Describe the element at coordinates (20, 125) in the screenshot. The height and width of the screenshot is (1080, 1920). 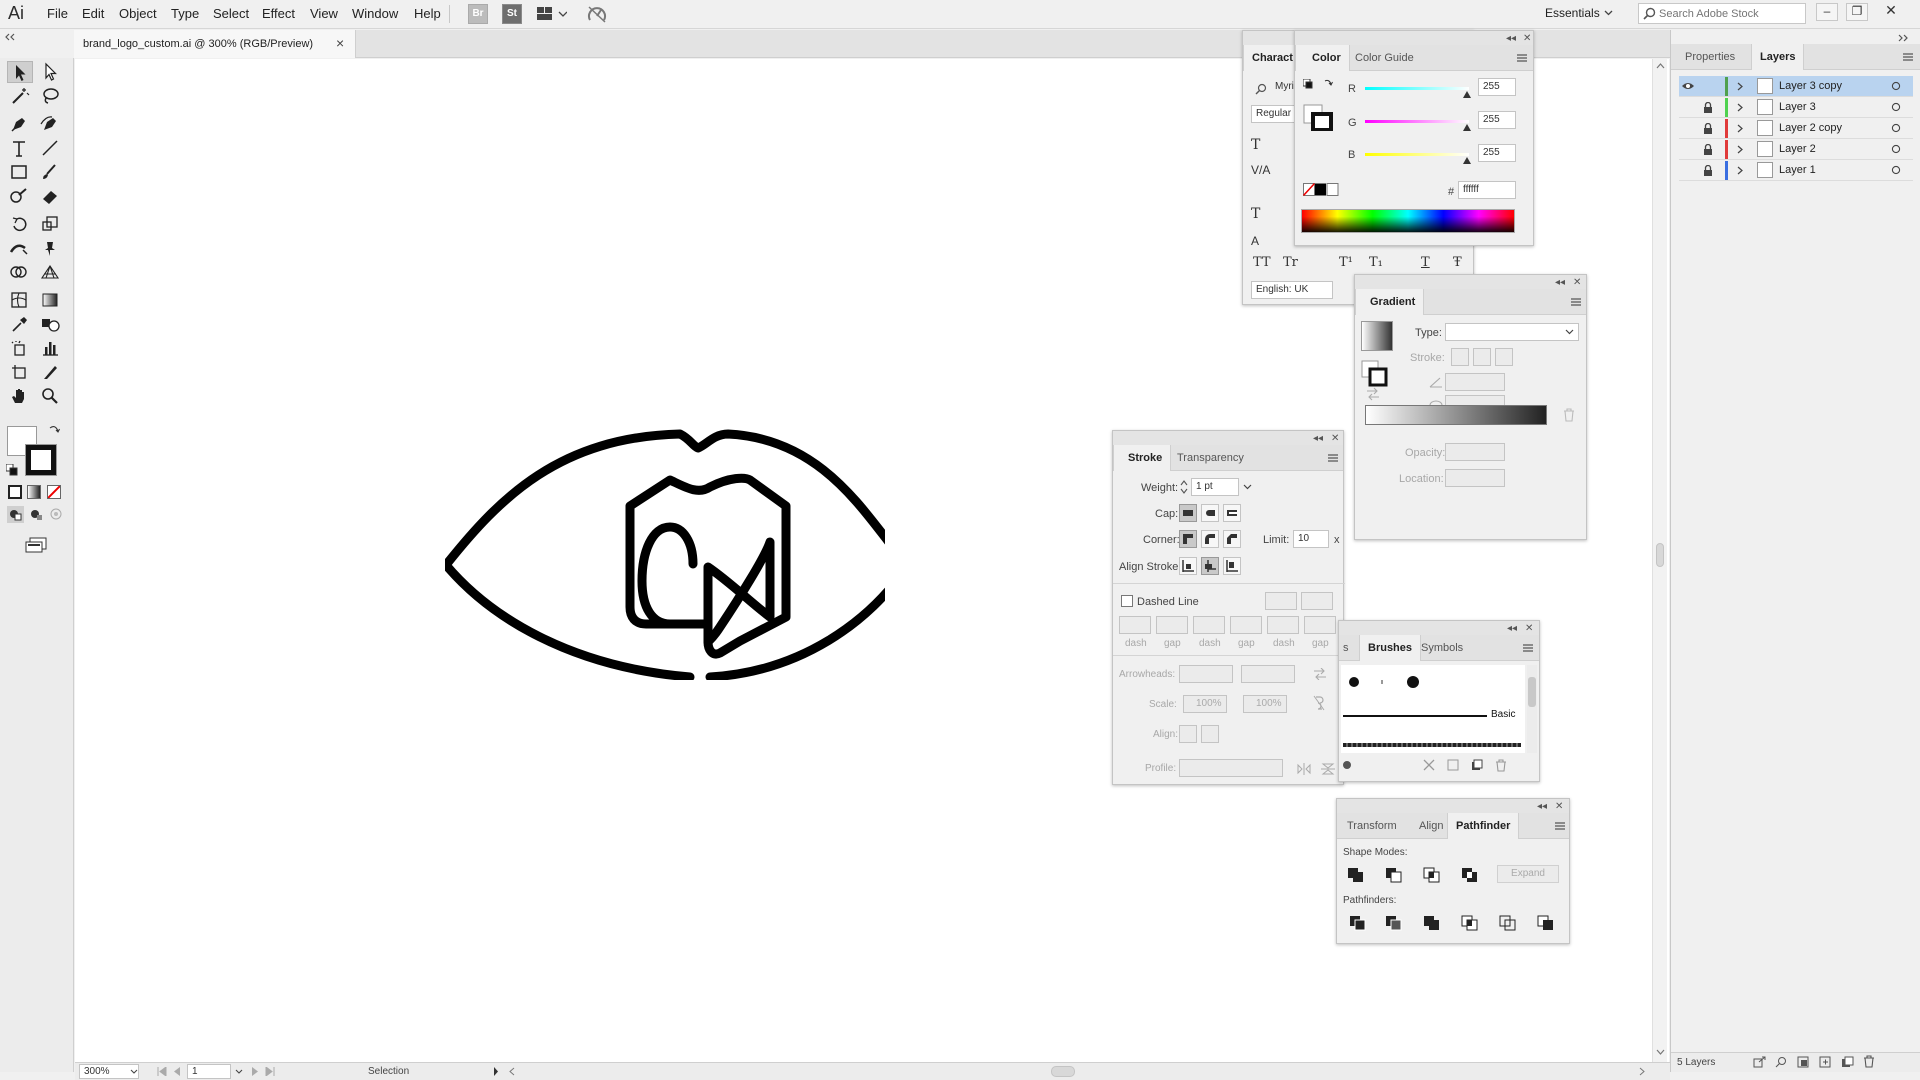
I see `pen-tool` at that location.